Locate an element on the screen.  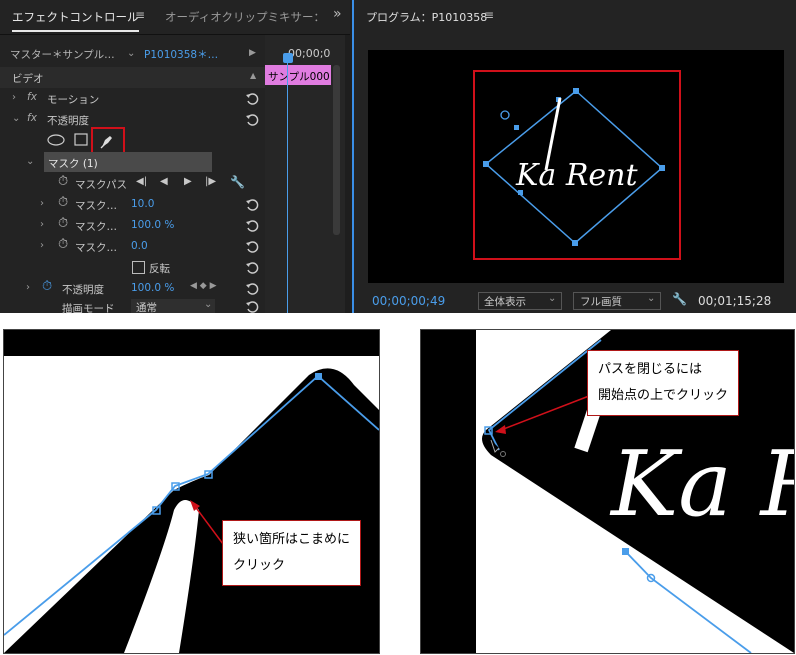
playhead-icon is located at coordinates (288, 58).